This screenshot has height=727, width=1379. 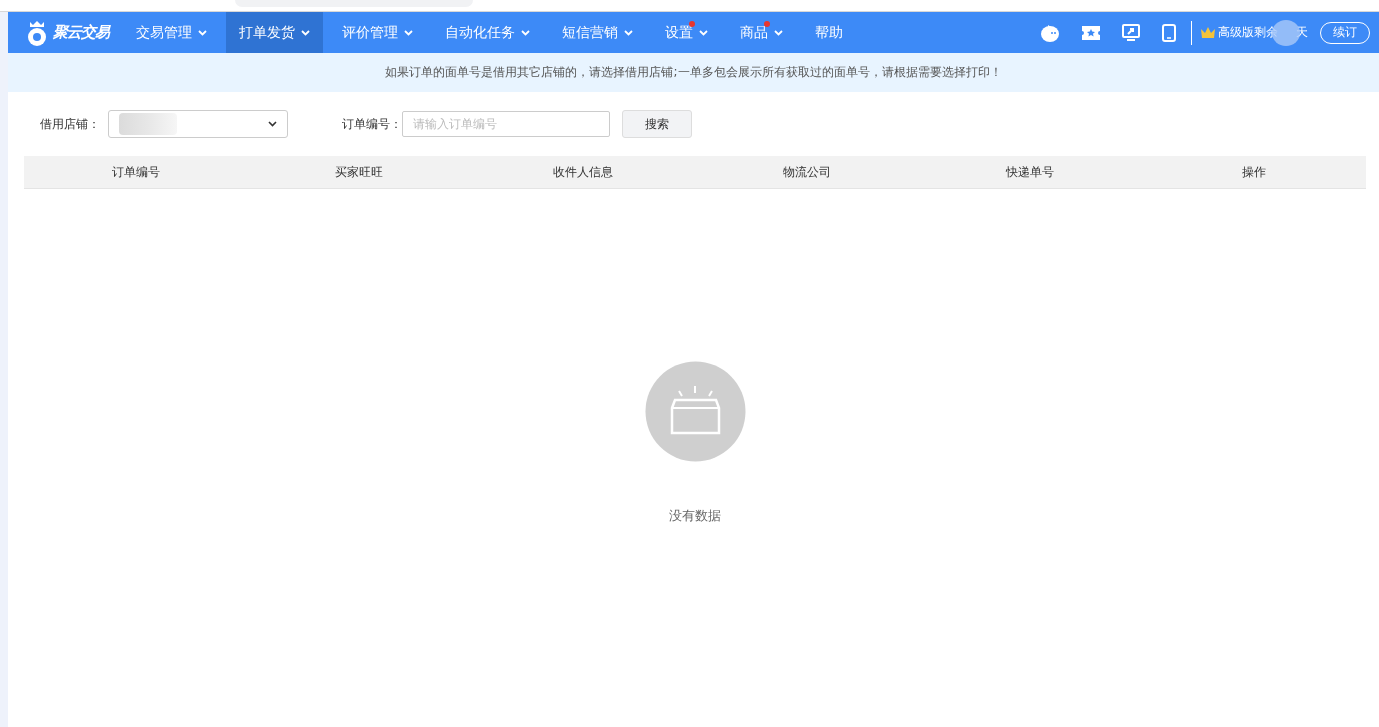 I want to click on nav-tab: 交易管理, so click(x=171, y=32).